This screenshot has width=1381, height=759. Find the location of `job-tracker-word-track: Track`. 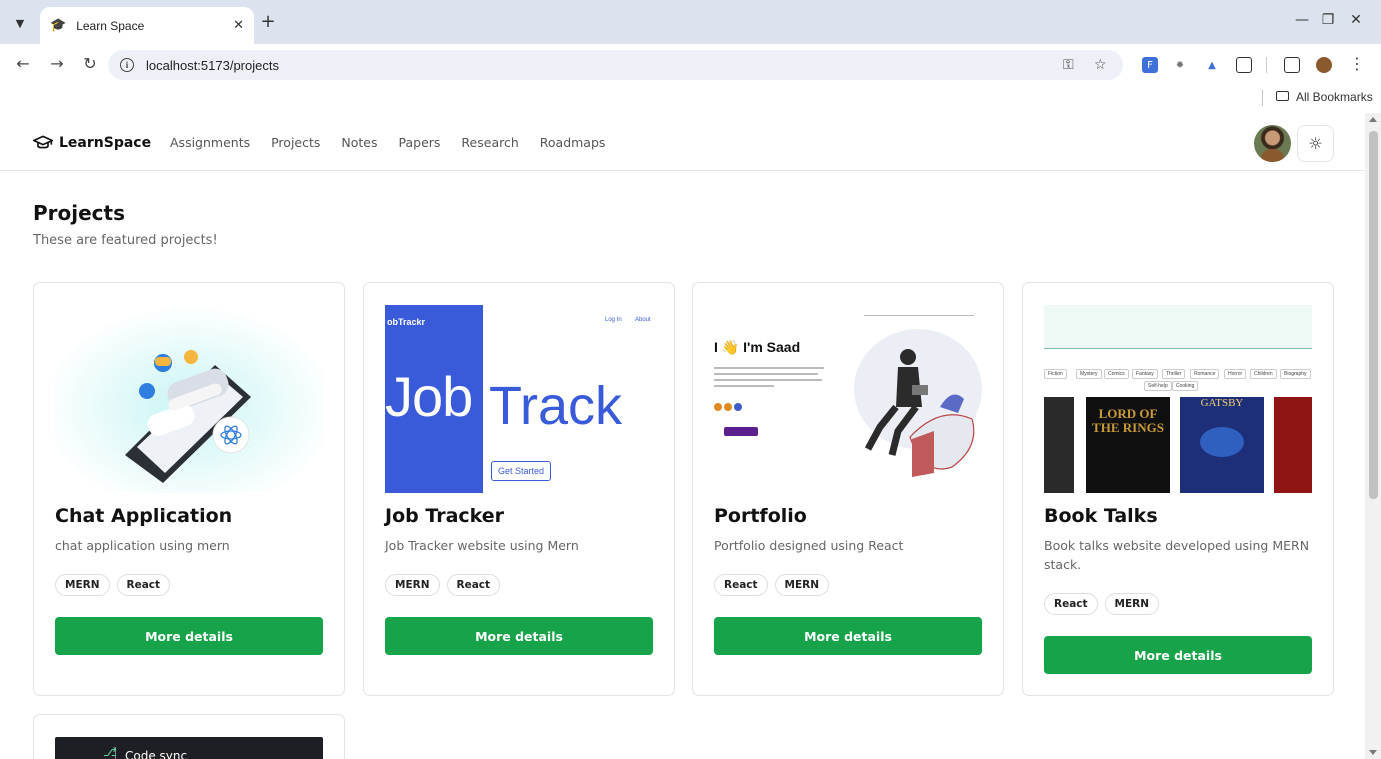

job-tracker-word-track: Track is located at coordinates (555, 406).